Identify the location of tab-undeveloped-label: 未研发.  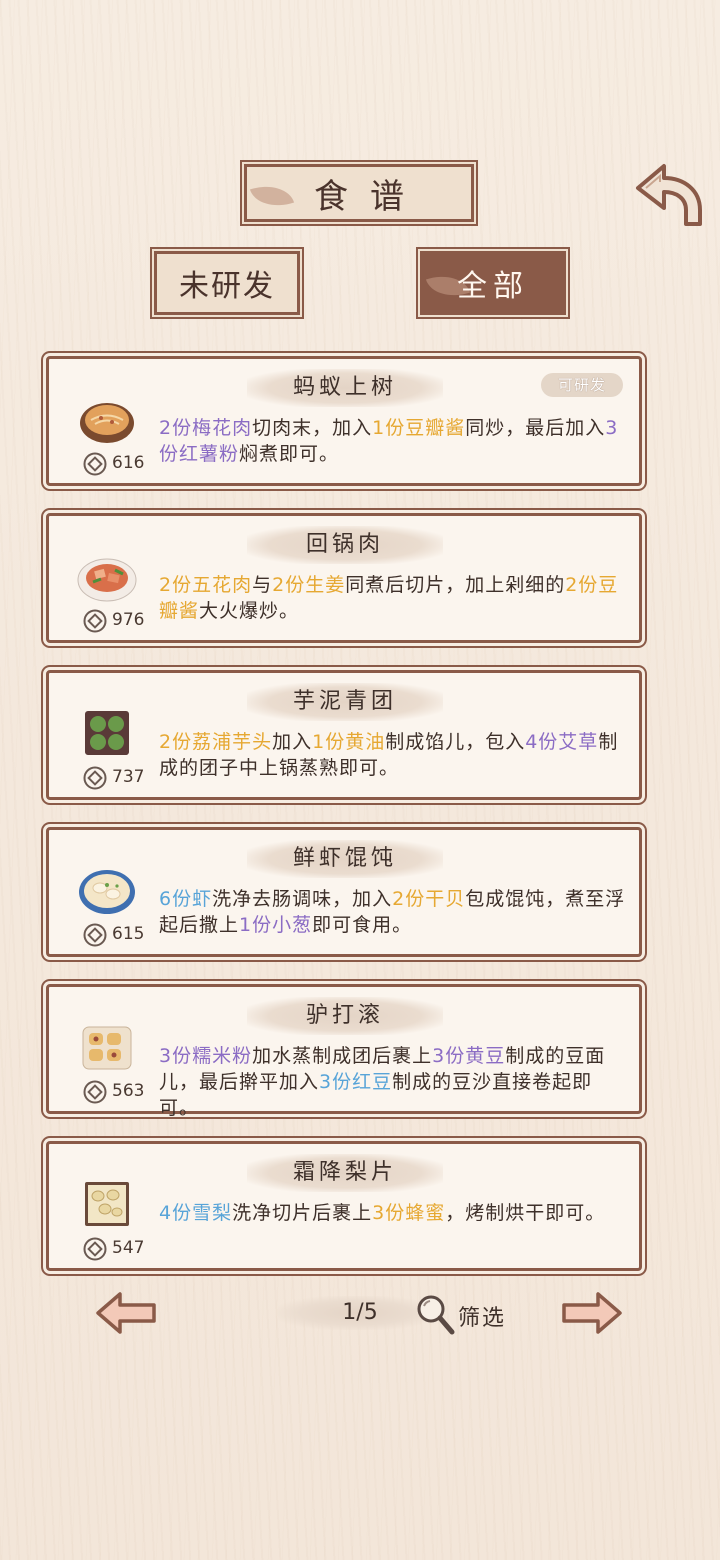
(227, 286).